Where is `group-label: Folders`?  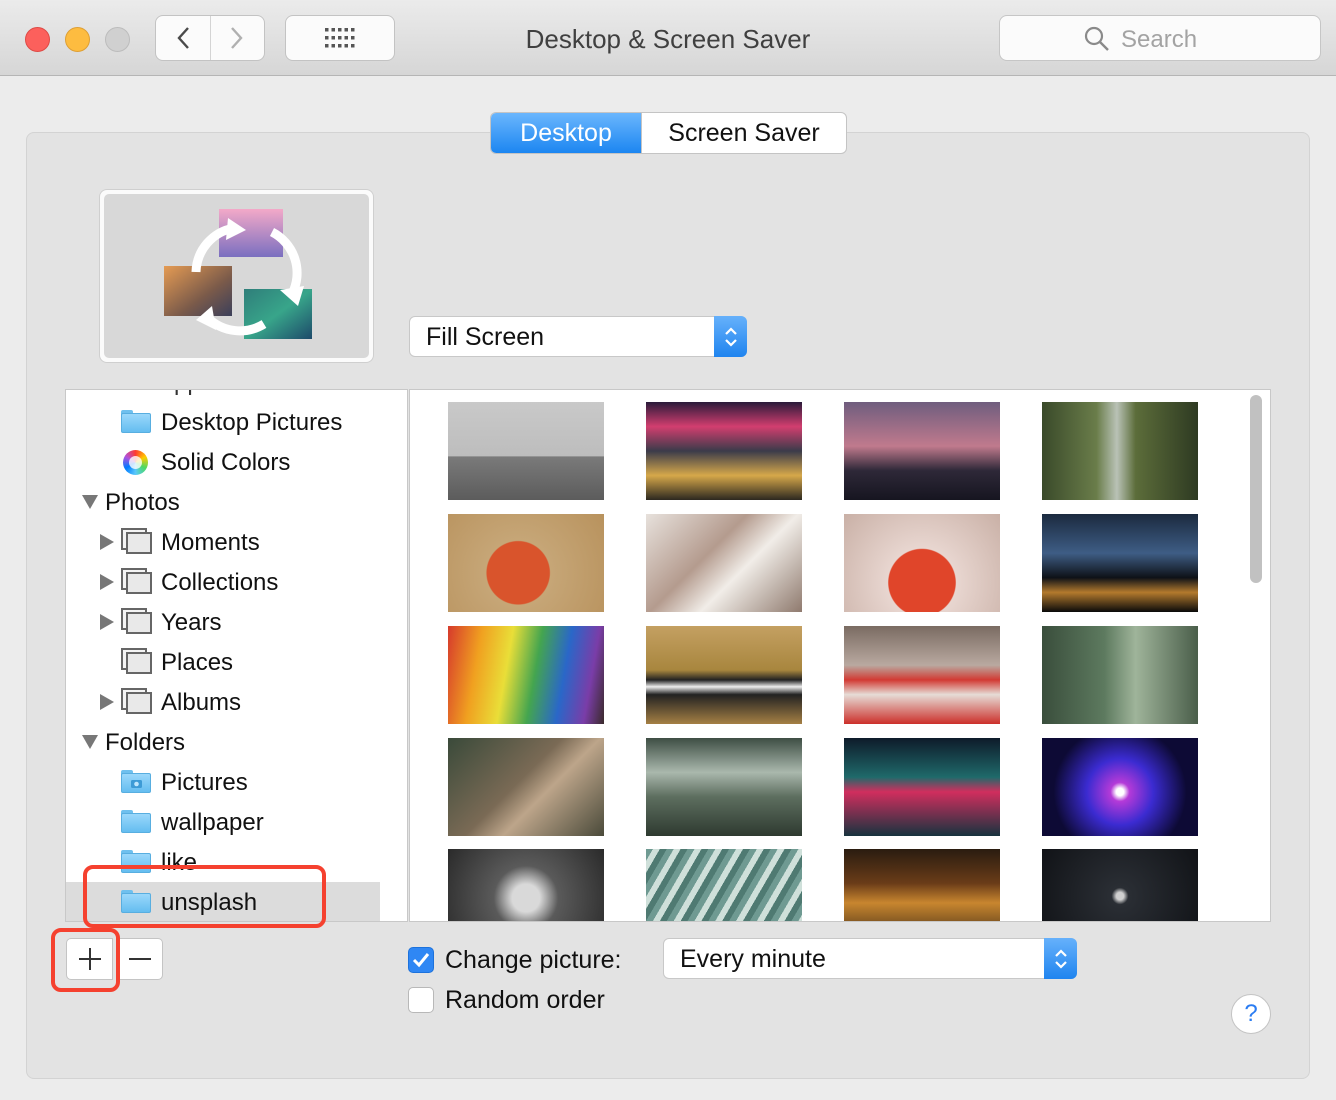
group-label: Folders is located at coordinates (145, 742).